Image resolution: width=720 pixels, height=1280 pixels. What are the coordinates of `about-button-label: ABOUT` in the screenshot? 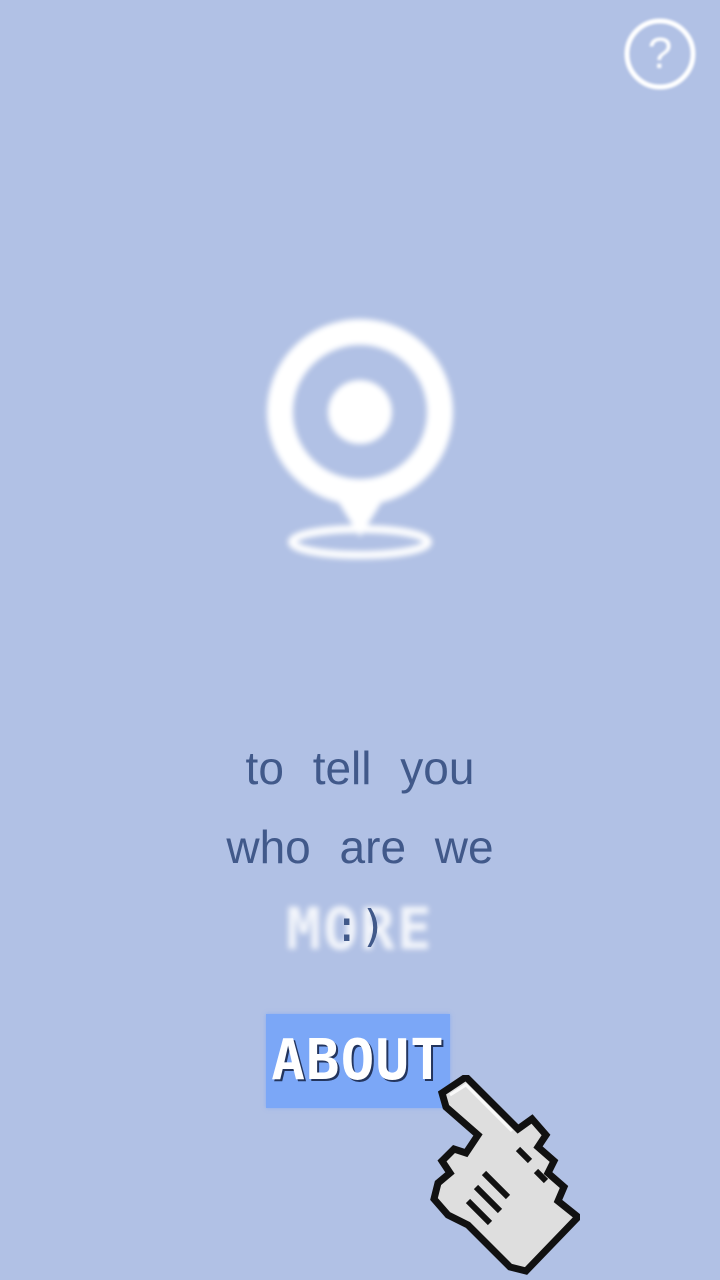 It's located at (358, 1060).